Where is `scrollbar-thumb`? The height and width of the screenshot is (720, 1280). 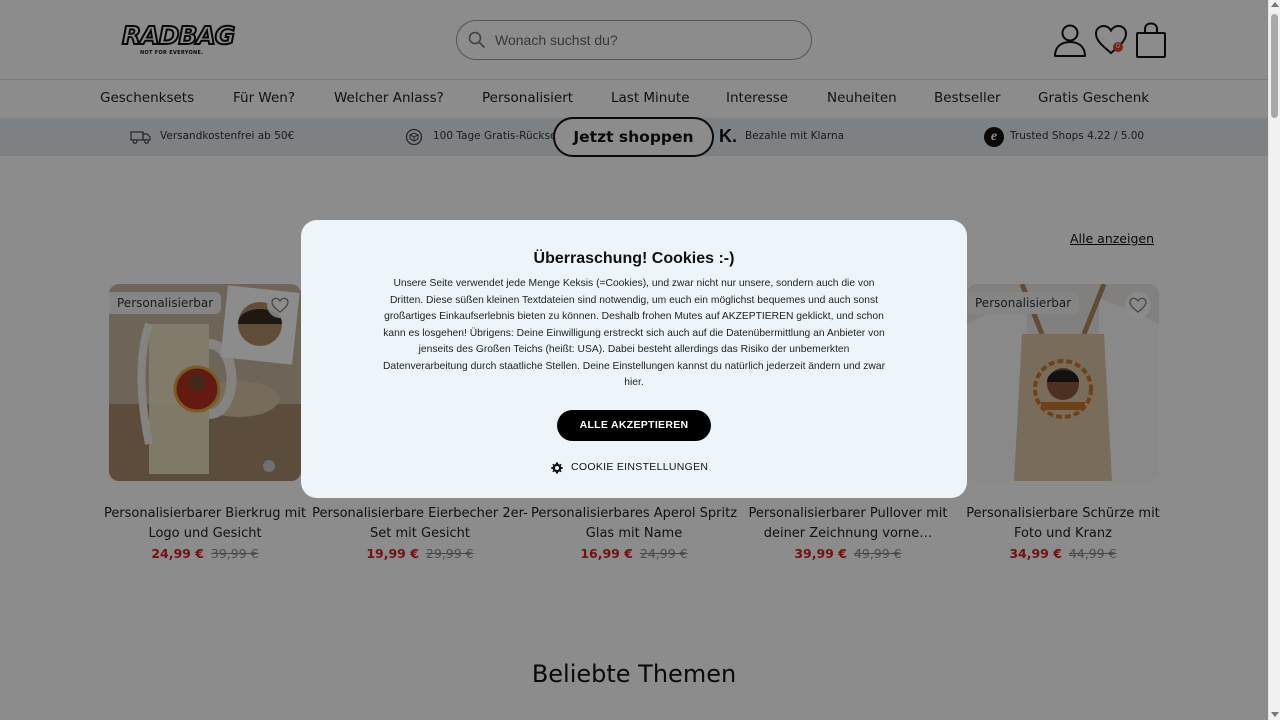 scrollbar-thumb is located at coordinates (1274, 66).